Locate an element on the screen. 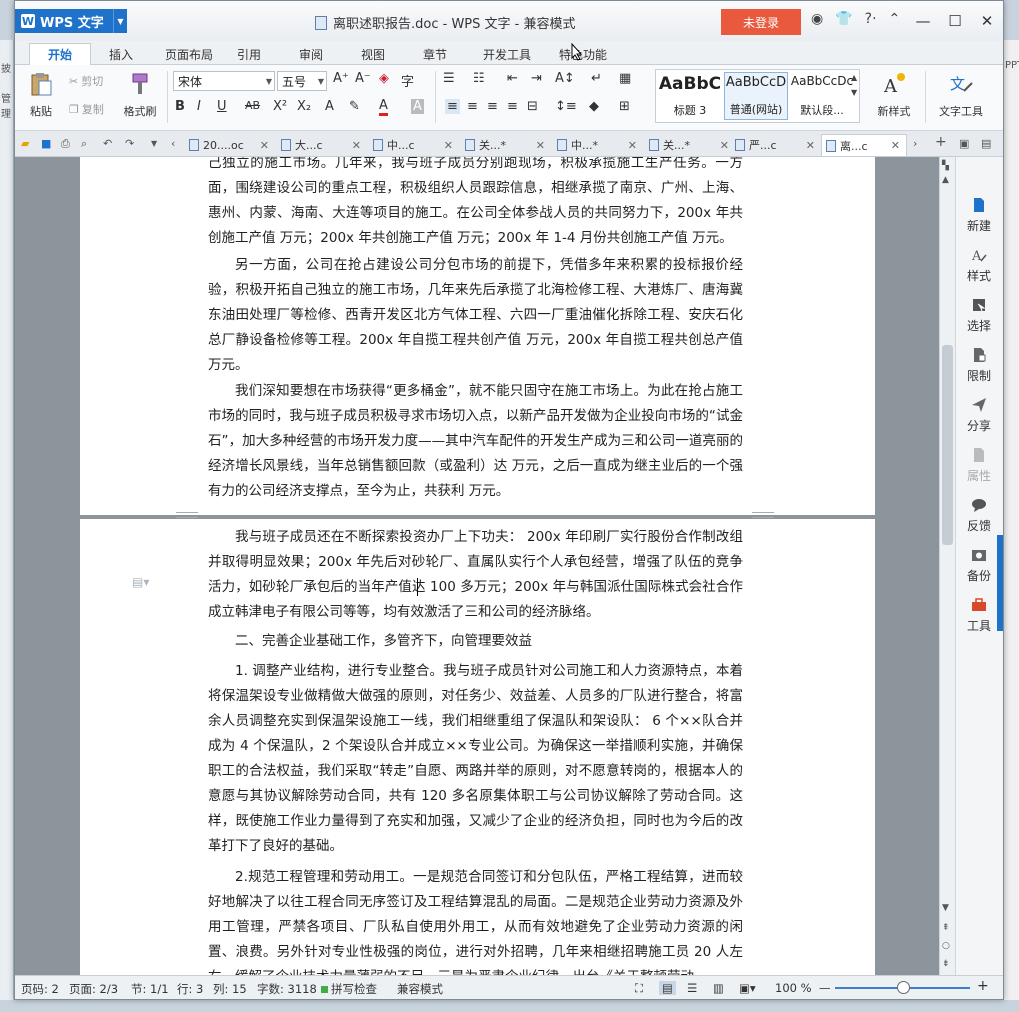 The width and height of the screenshot is (1019, 1012). next-page-icon: ⇟ is located at coordinates (946, 964).